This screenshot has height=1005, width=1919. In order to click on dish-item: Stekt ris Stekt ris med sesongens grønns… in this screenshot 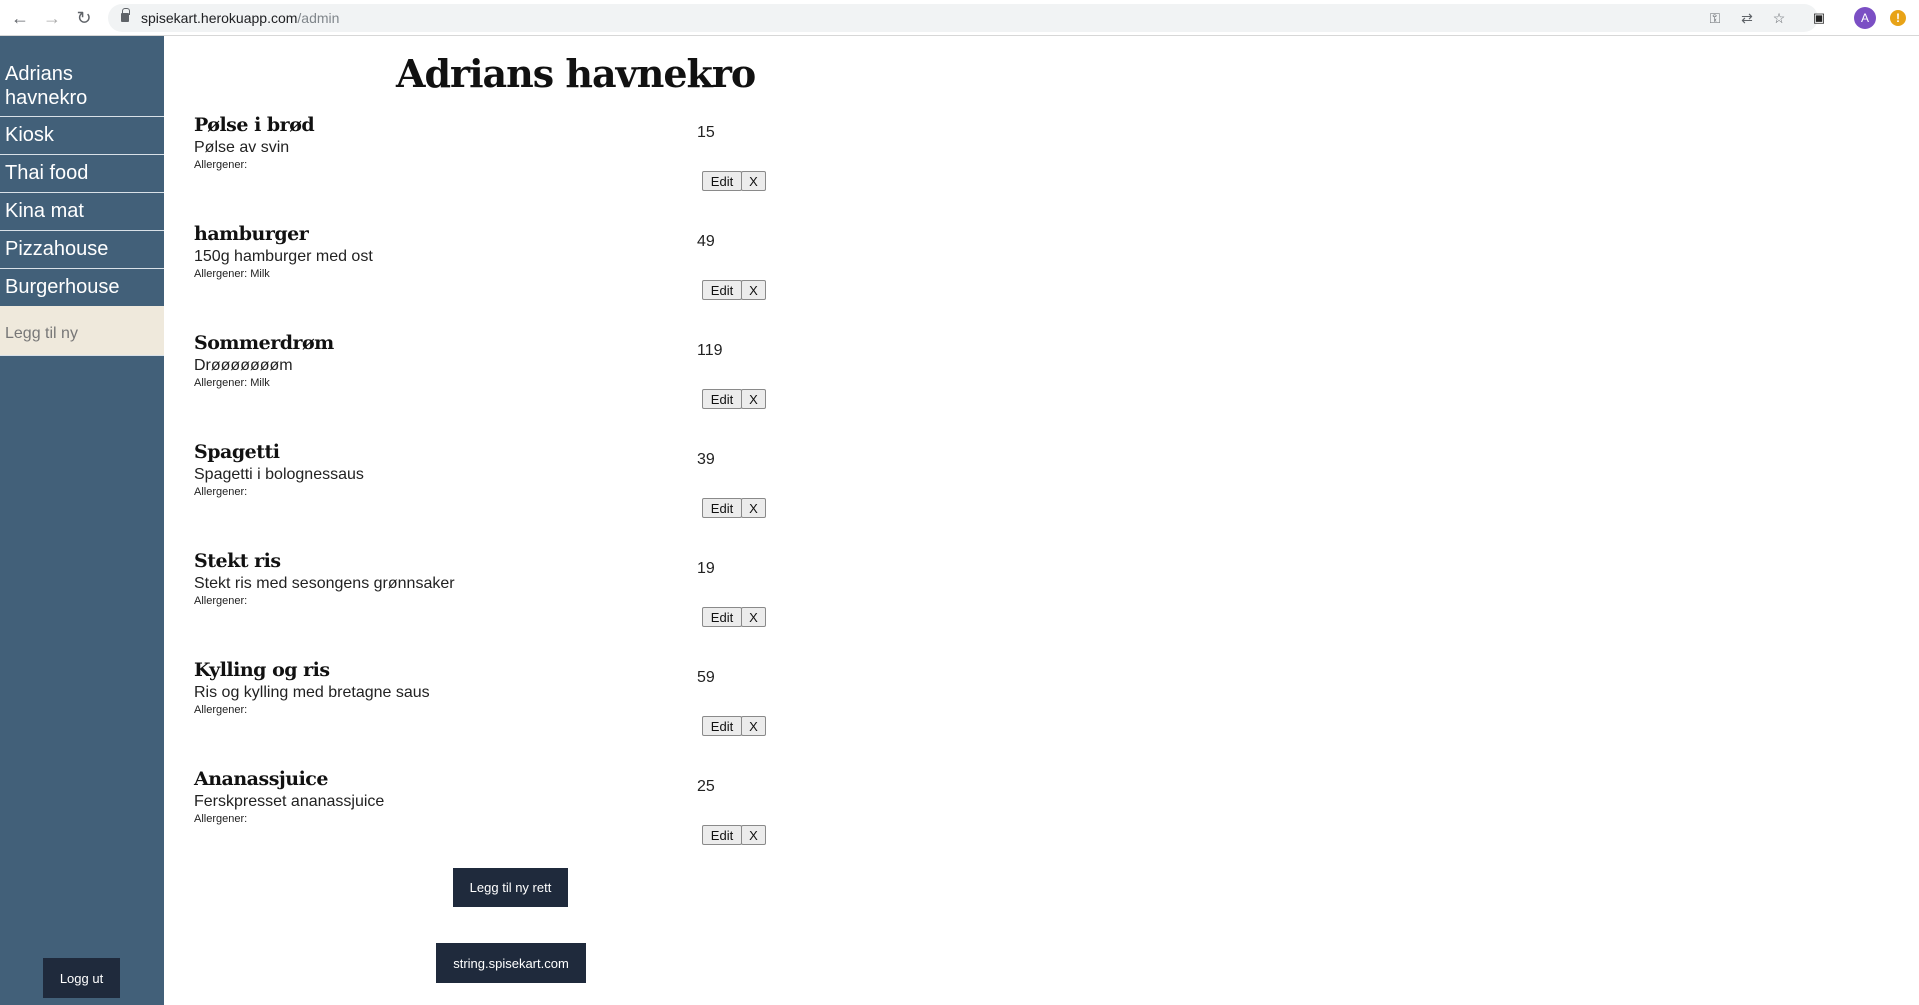, I will do `click(564, 604)`.